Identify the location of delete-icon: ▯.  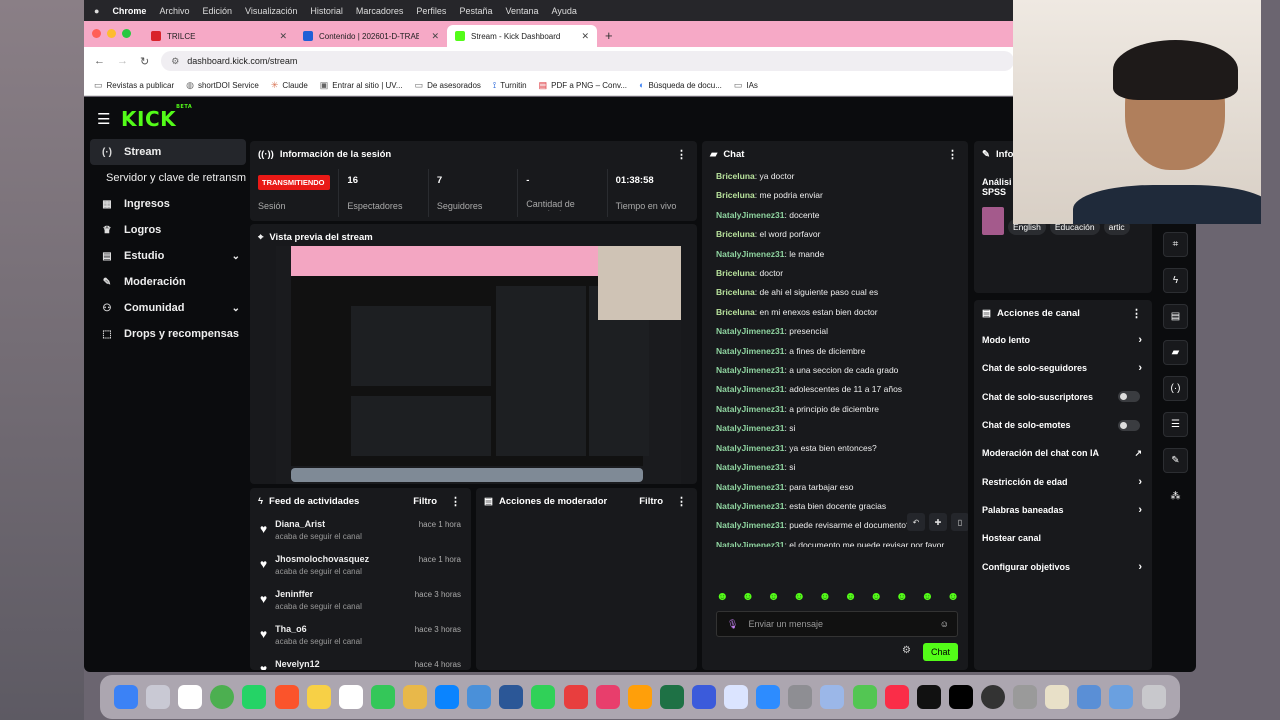
(959, 522).